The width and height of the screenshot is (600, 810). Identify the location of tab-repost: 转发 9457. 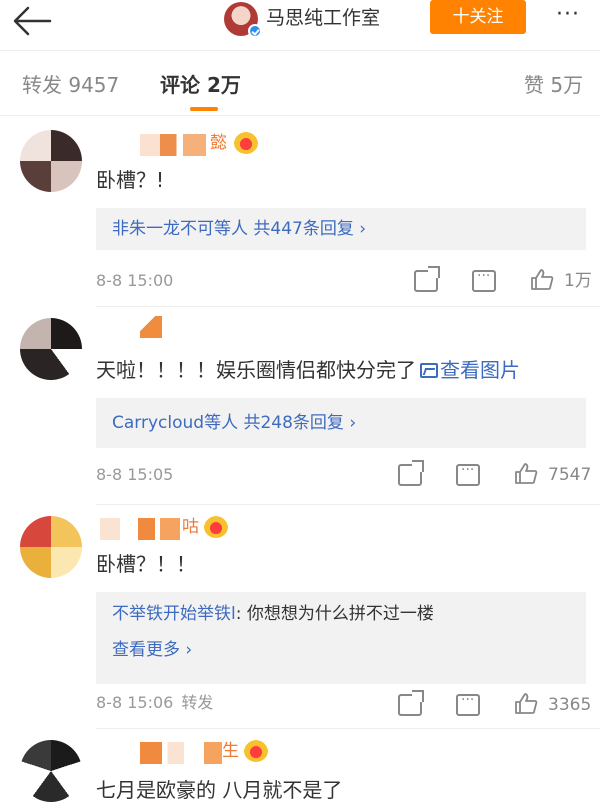
(70, 85).